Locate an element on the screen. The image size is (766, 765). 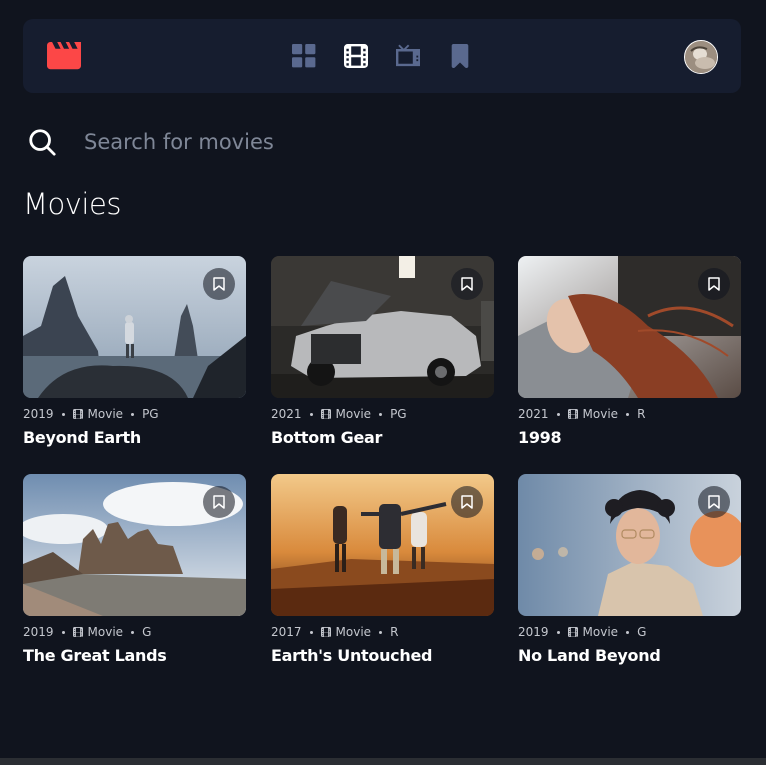
movie-meta: 2017 Movie R is located at coordinates (382, 632).